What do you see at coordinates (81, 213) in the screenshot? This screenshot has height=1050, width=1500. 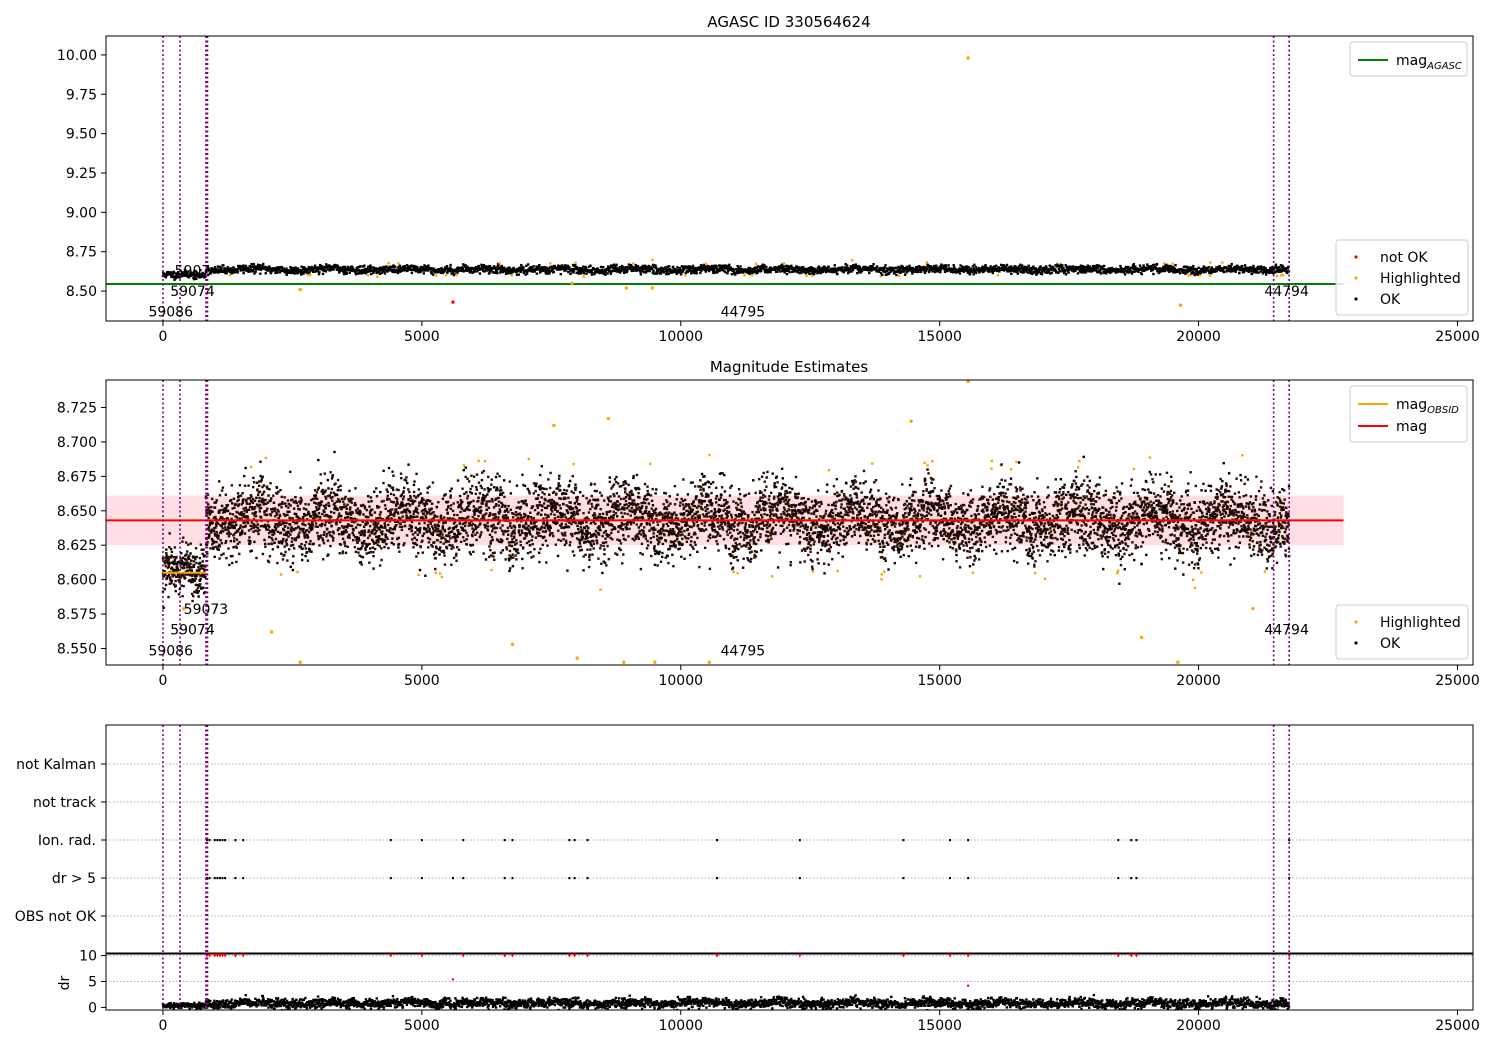 I see `agasc-y-tick-label: 9.00` at bounding box center [81, 213].